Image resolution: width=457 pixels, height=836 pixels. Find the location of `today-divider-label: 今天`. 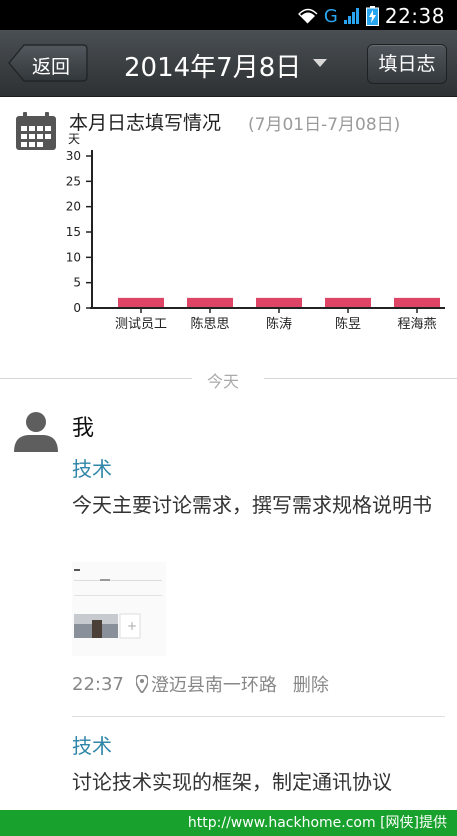

today-divider-label: 今天 is located at coordinates (223, 381).